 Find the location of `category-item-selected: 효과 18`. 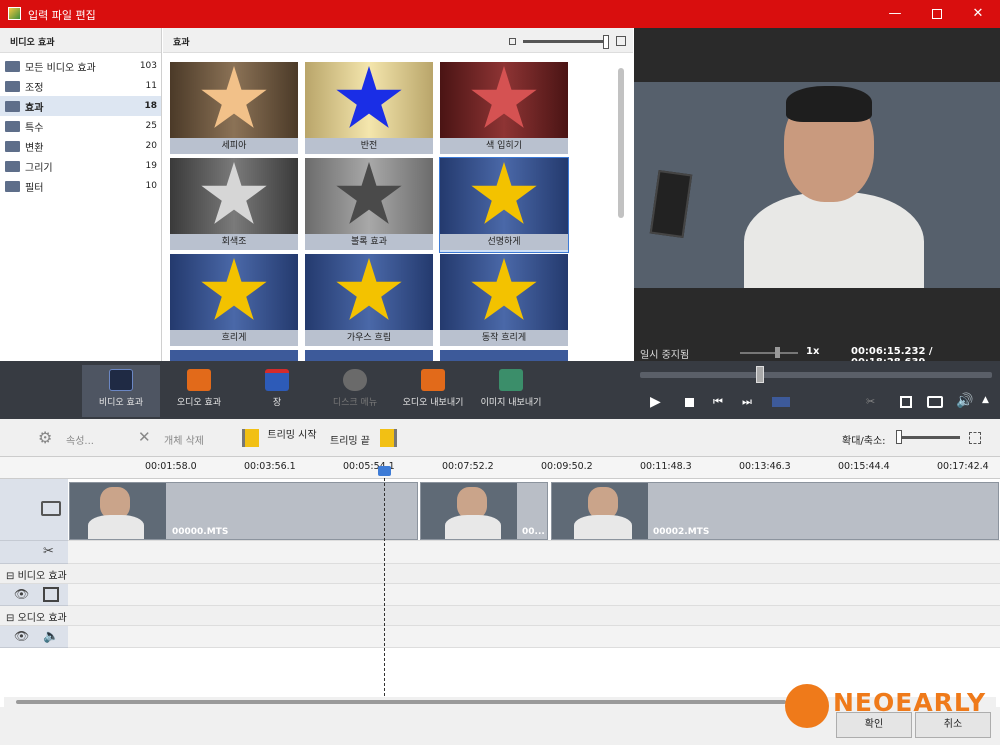

category-item-selected: 효과 18 is located at coordinates (80, 106).